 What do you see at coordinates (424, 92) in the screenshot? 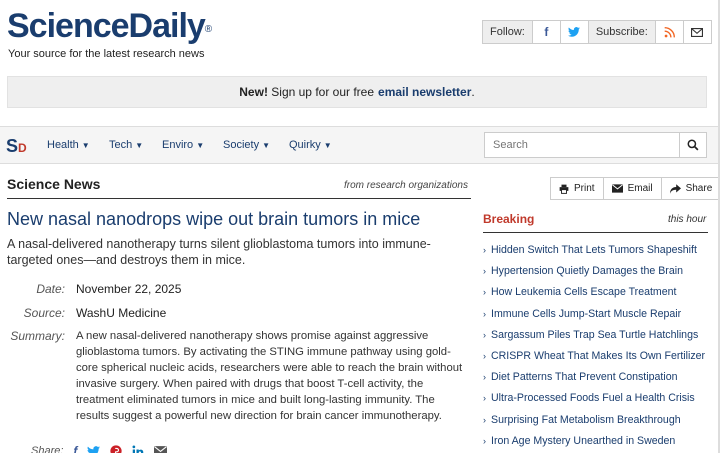
I see `newsletter-link: email newsletter` at bounding box center [424, 92].